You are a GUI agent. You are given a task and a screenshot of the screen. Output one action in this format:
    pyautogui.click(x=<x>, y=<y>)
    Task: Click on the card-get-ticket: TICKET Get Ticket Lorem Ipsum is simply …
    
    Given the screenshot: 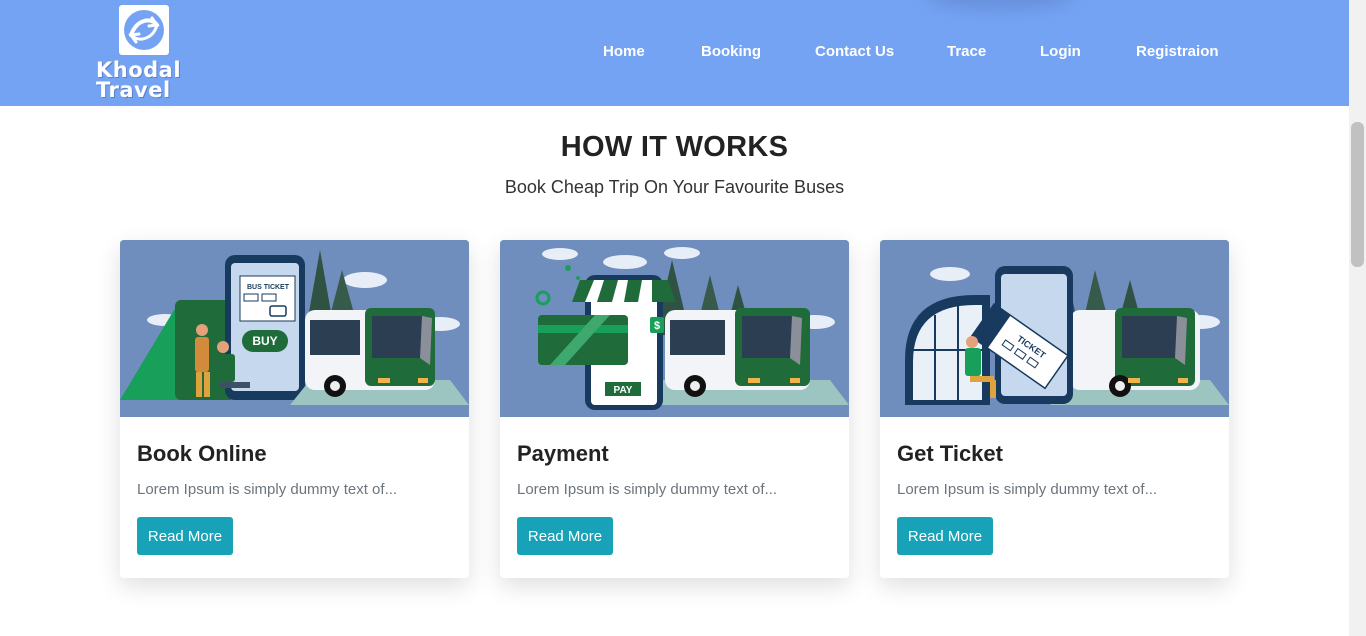 What is the action you would take?
    pyautogui.click(x=1054, y=409)
    